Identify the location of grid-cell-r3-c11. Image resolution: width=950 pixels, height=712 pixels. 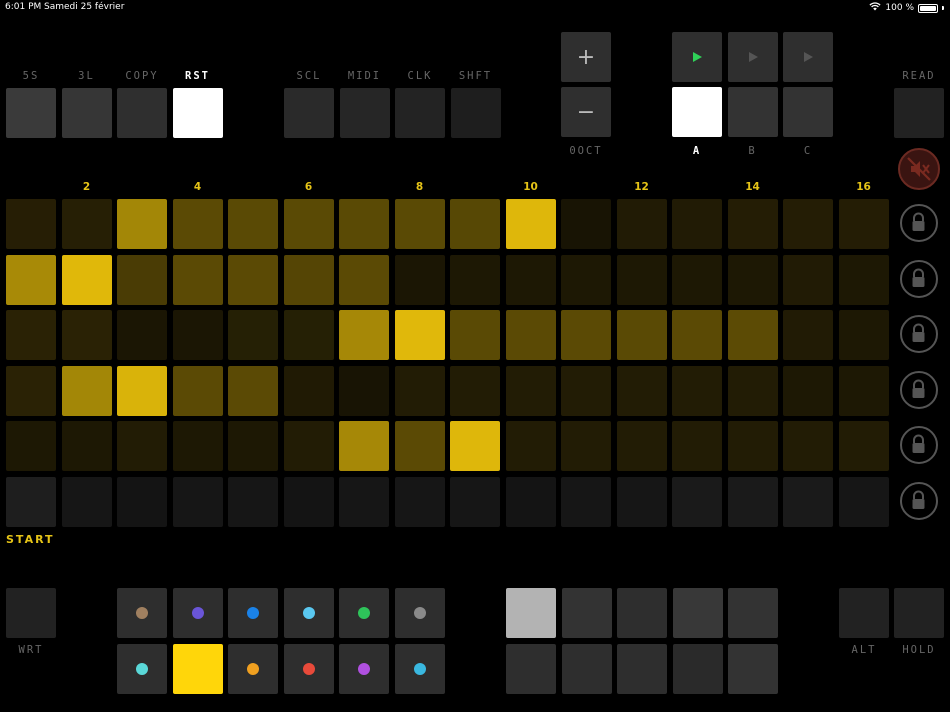
(586, 335).